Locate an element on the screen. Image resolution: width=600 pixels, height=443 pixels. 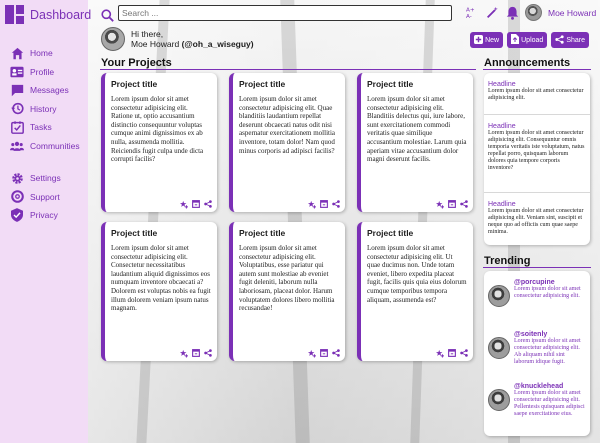
upload-icon is located at coordinates (515, 40).